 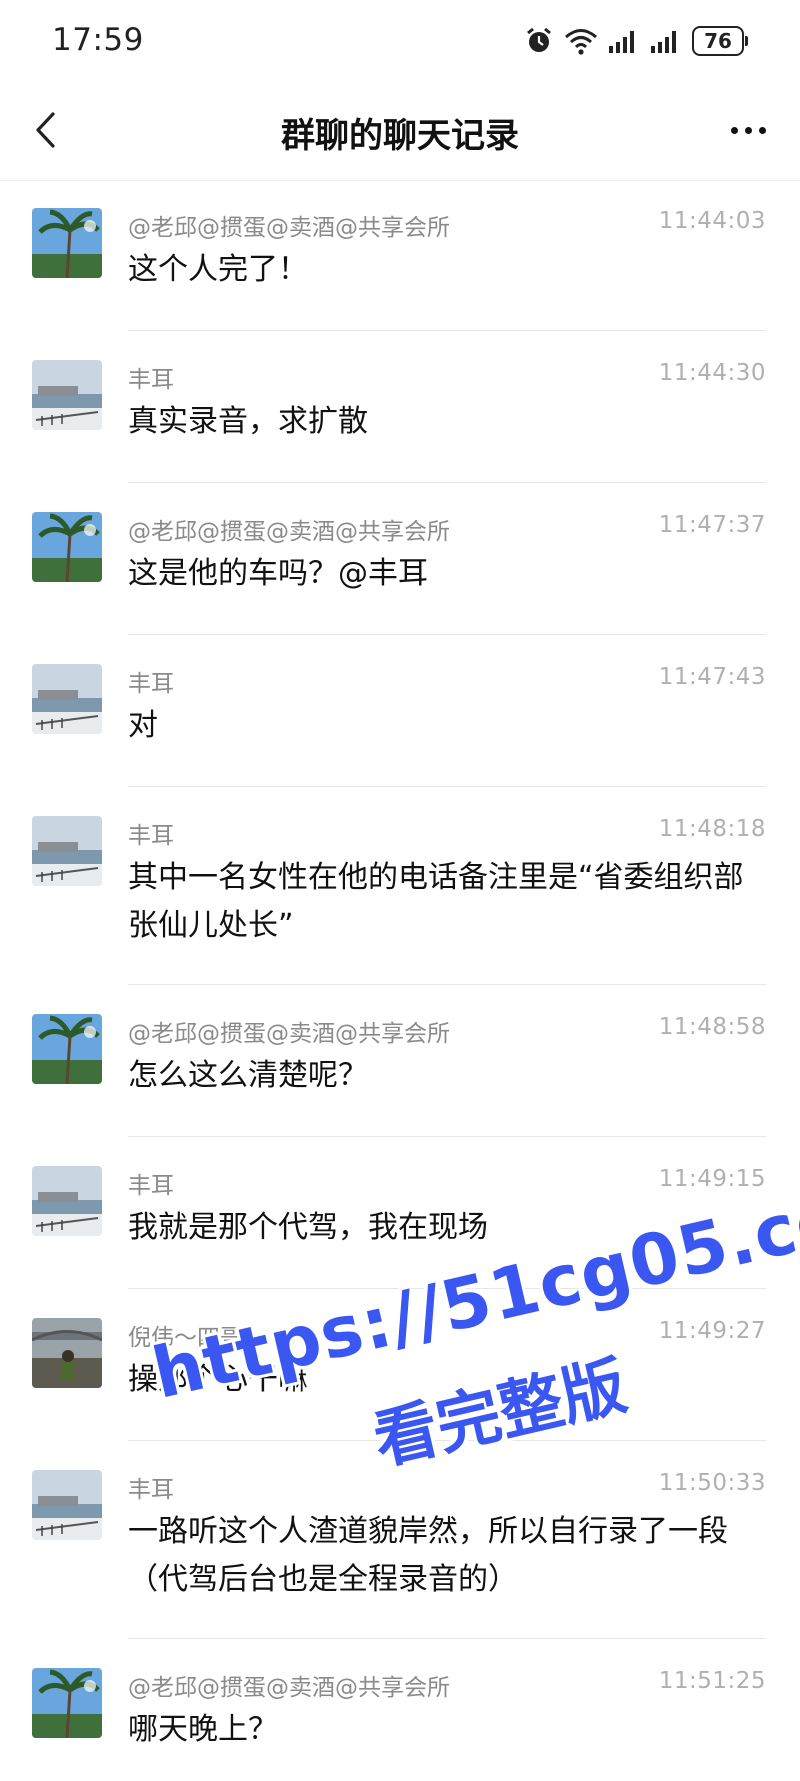 What do you see at coordinates (143, 725) in the screenshot?
I see `message-text: 对` at bounding box center [143, 725].